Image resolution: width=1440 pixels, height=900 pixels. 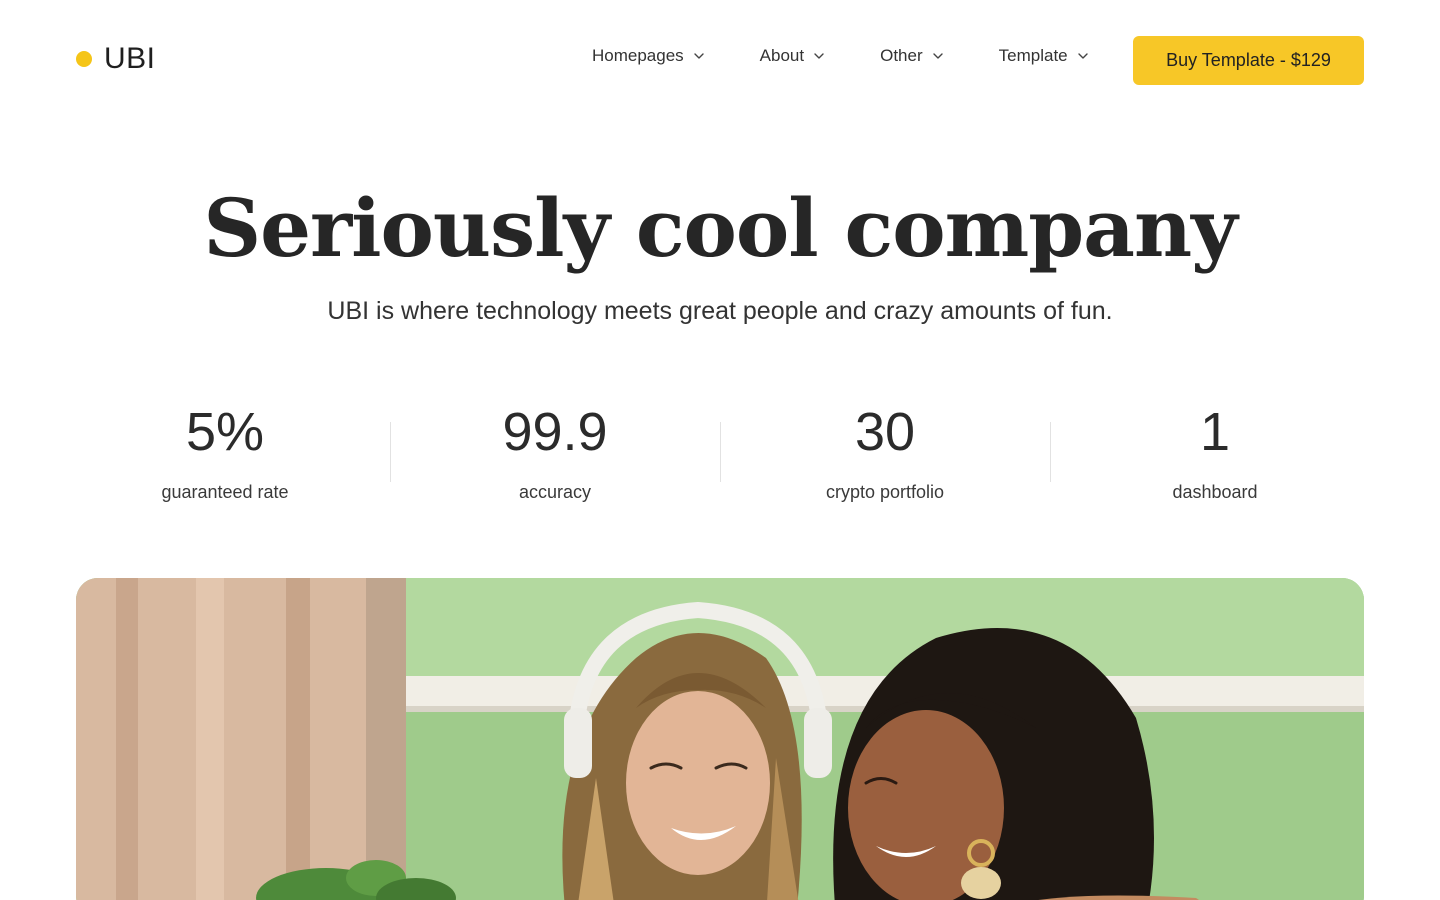 I want to click on stat-label: dashboard, so click(x=1215, y=492).